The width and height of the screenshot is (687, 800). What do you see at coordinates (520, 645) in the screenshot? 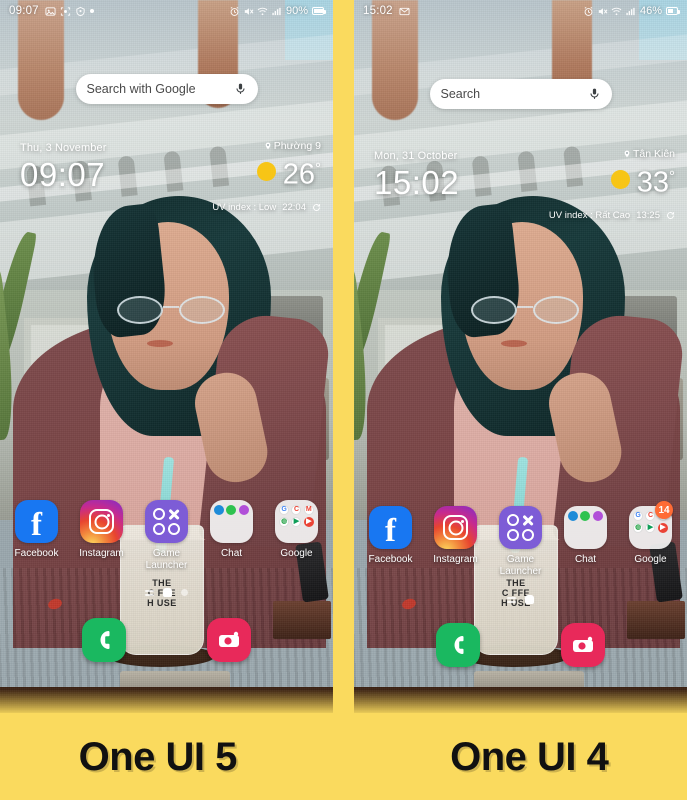
I see `dock` at bounding box center [520, 645].